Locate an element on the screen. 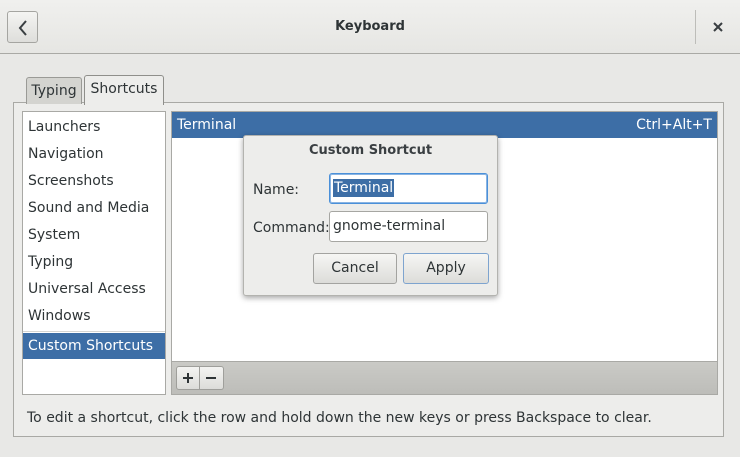  header-bar: Keyboard is located at coordinates (370, 27).